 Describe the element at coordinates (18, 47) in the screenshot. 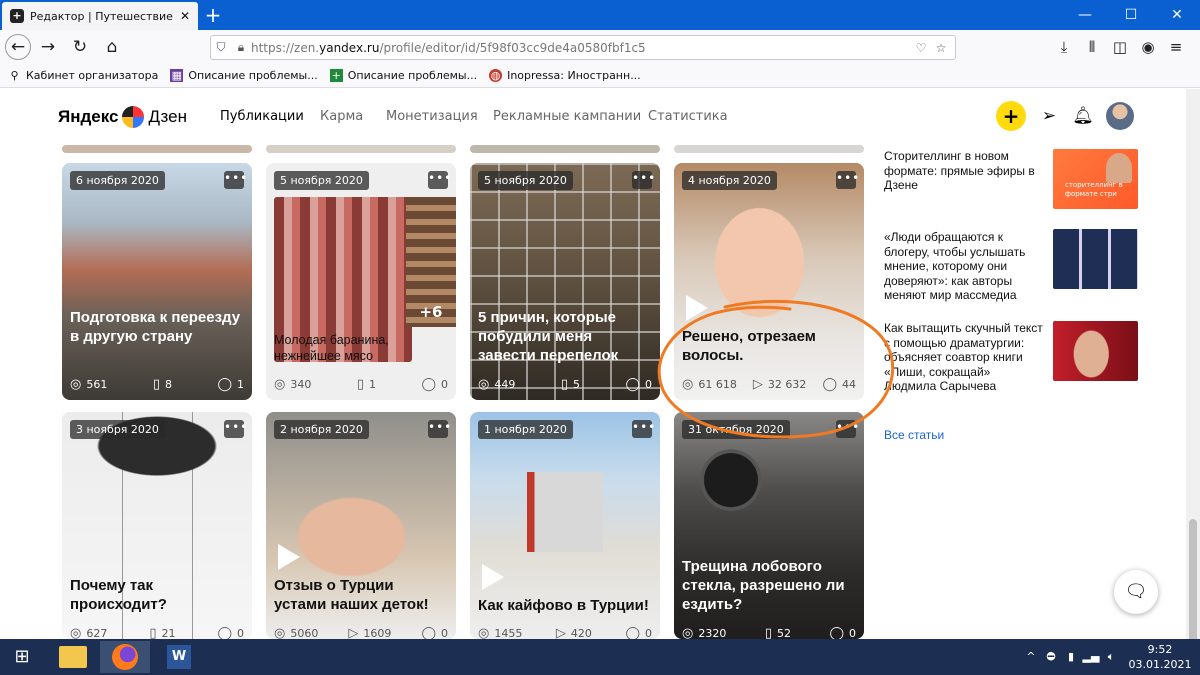

I see `back-icon: ←` at that location.